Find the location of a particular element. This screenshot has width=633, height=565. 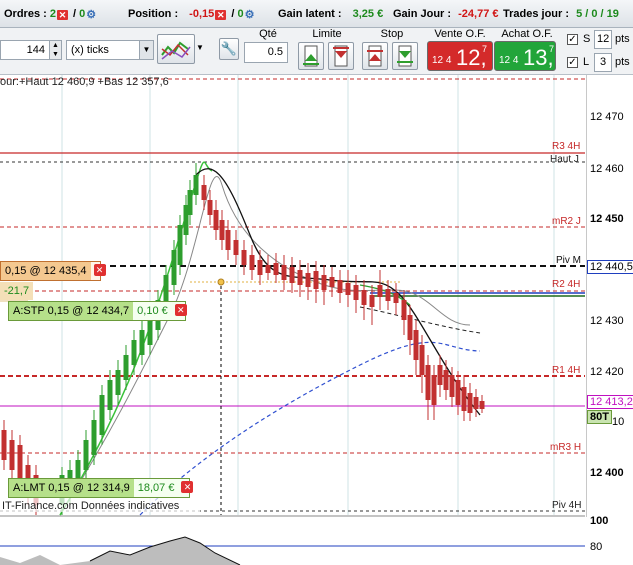

footer-text: IT-Finance.com Données indicatives is located at coordinates (91, 506).